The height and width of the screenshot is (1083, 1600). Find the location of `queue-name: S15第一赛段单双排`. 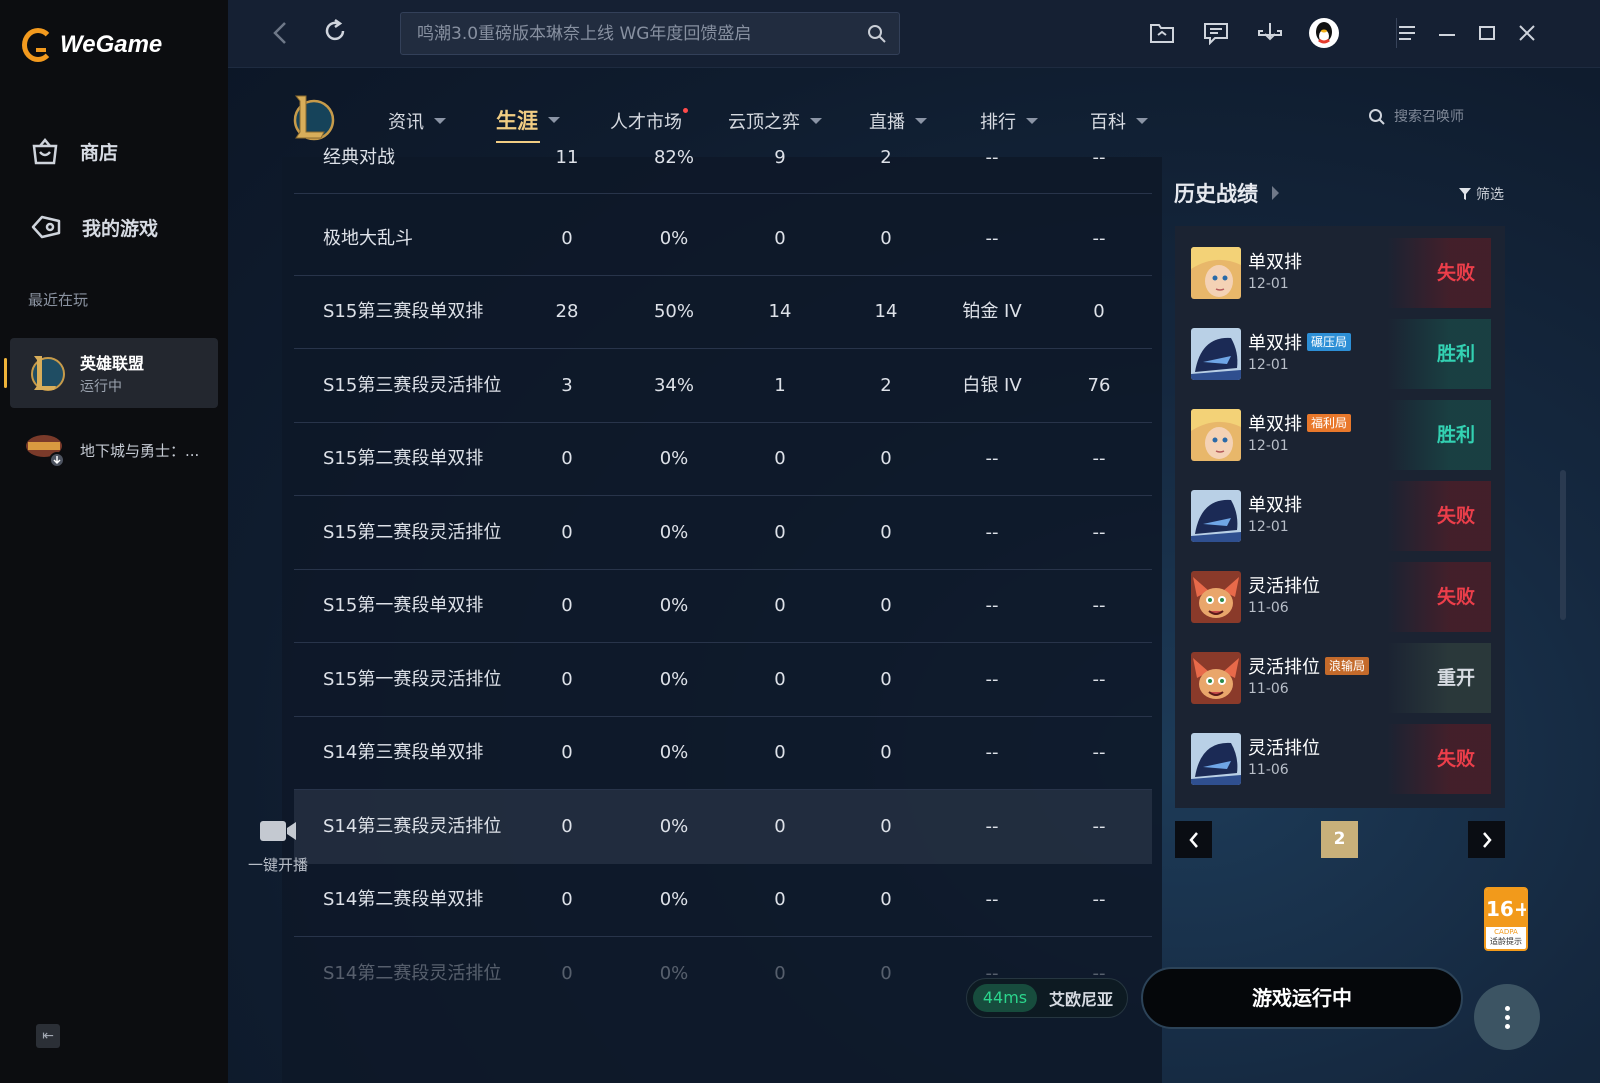

queue-name: S15第一赛段单双排 is located at coordinates (403, 605).